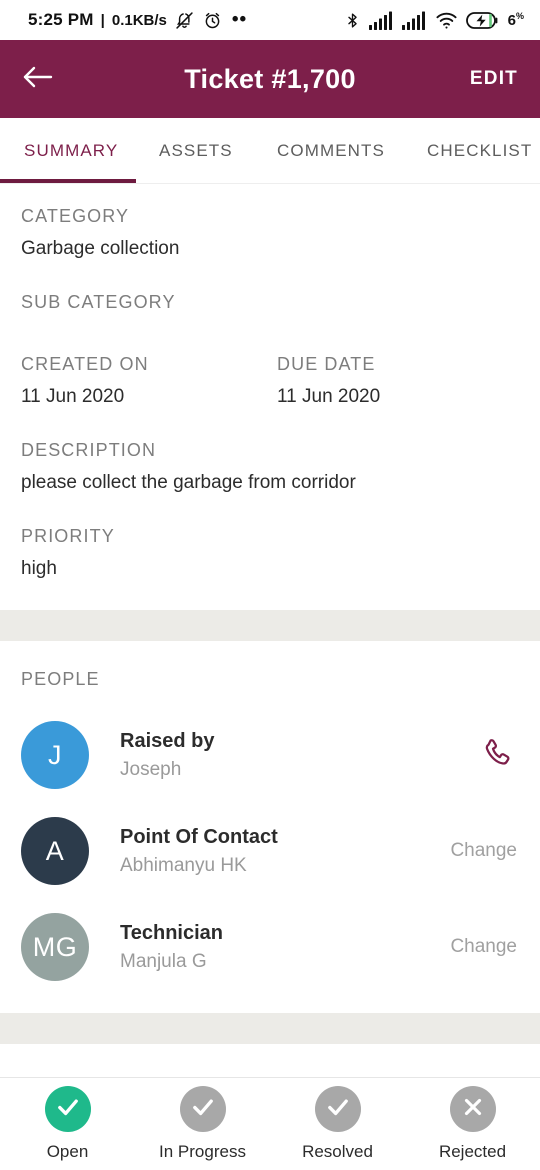 The image size is (540, 1170). I want to click on tab-assets: ASSETS, so click(196, 151).